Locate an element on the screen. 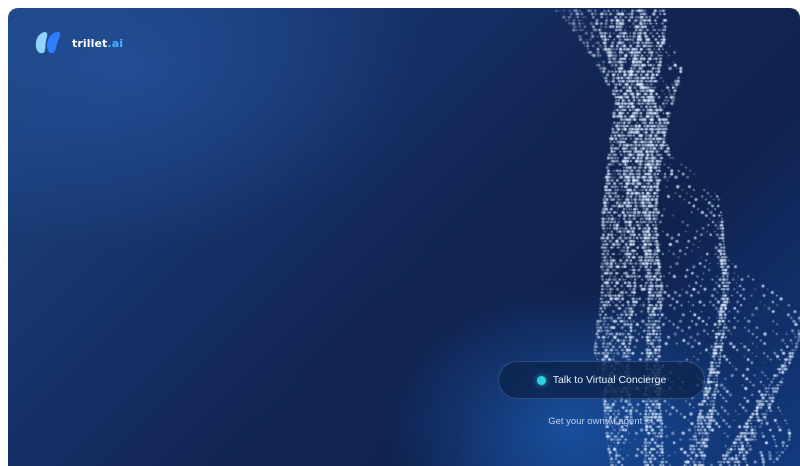  get-ai-agent-label: Get your own AI agent is located at coordinates (595, 421).